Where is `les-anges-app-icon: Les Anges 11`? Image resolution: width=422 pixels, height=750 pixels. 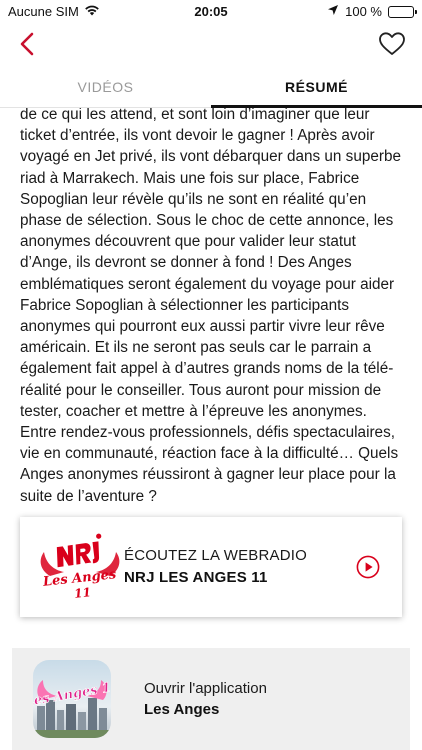
les-anges-app-icon: Les Anges 11 is located at coordinates (72, 699).